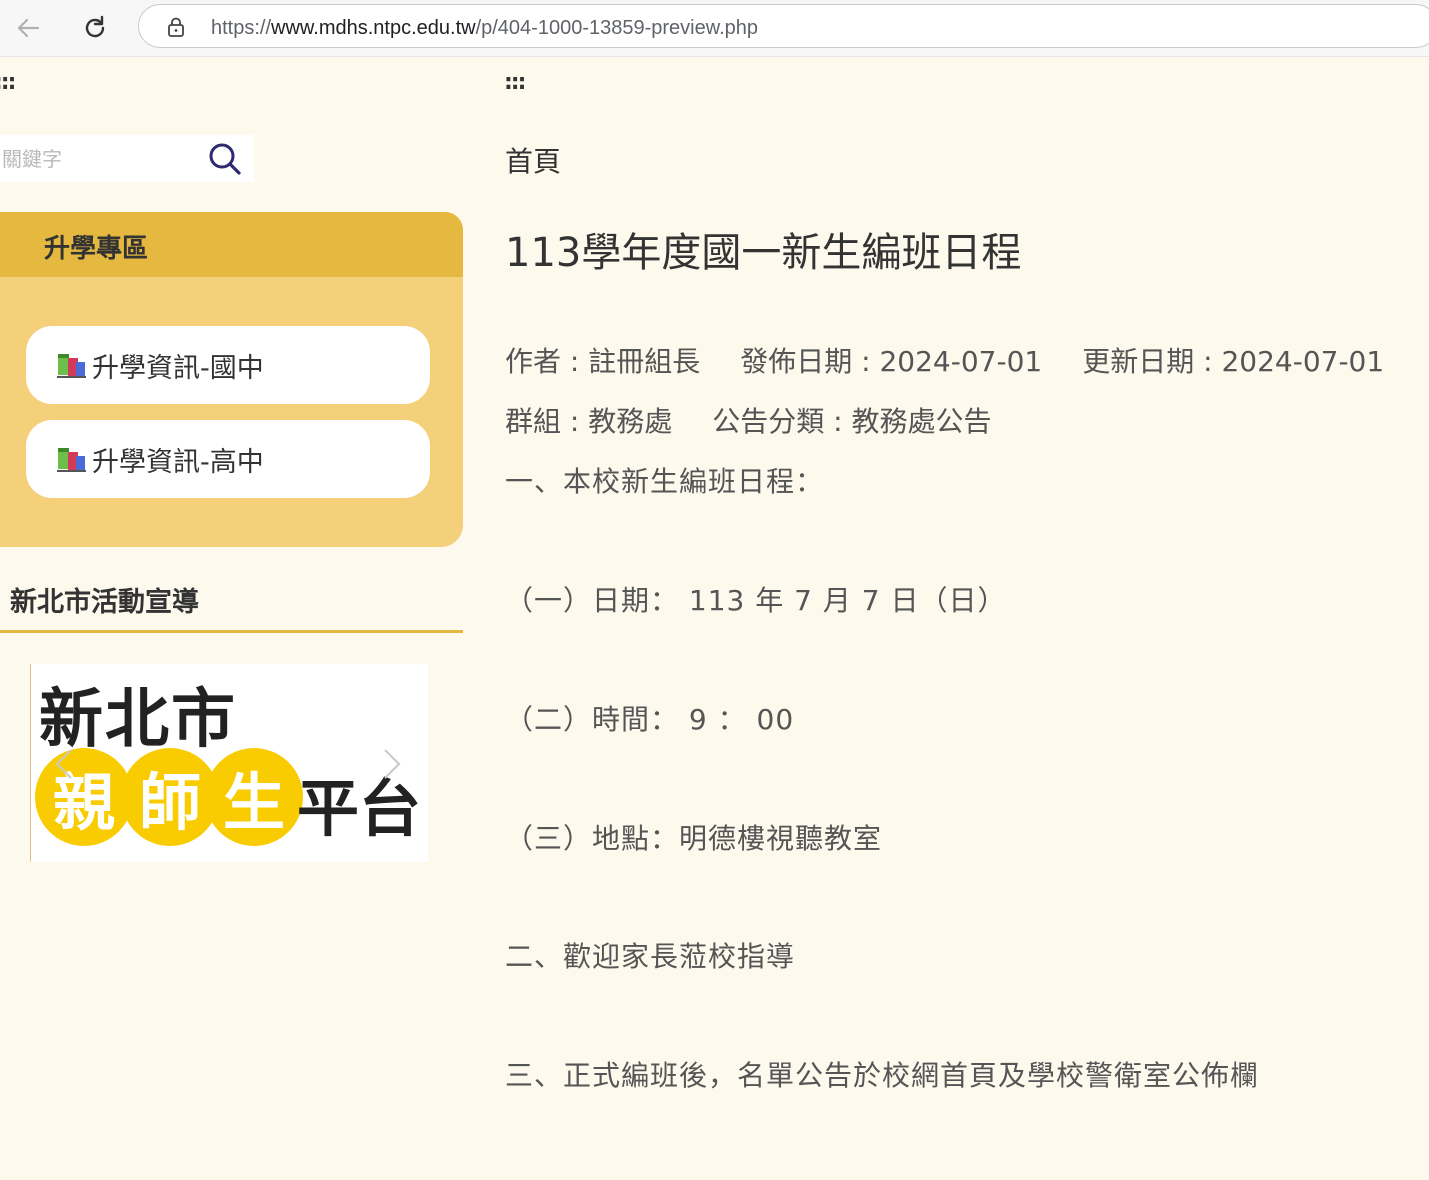  What do you see at coordinates (104, 602) in the screenshot?
I see `promo-section-title: 新北市活動宣導` at bounding box center [104, 602].